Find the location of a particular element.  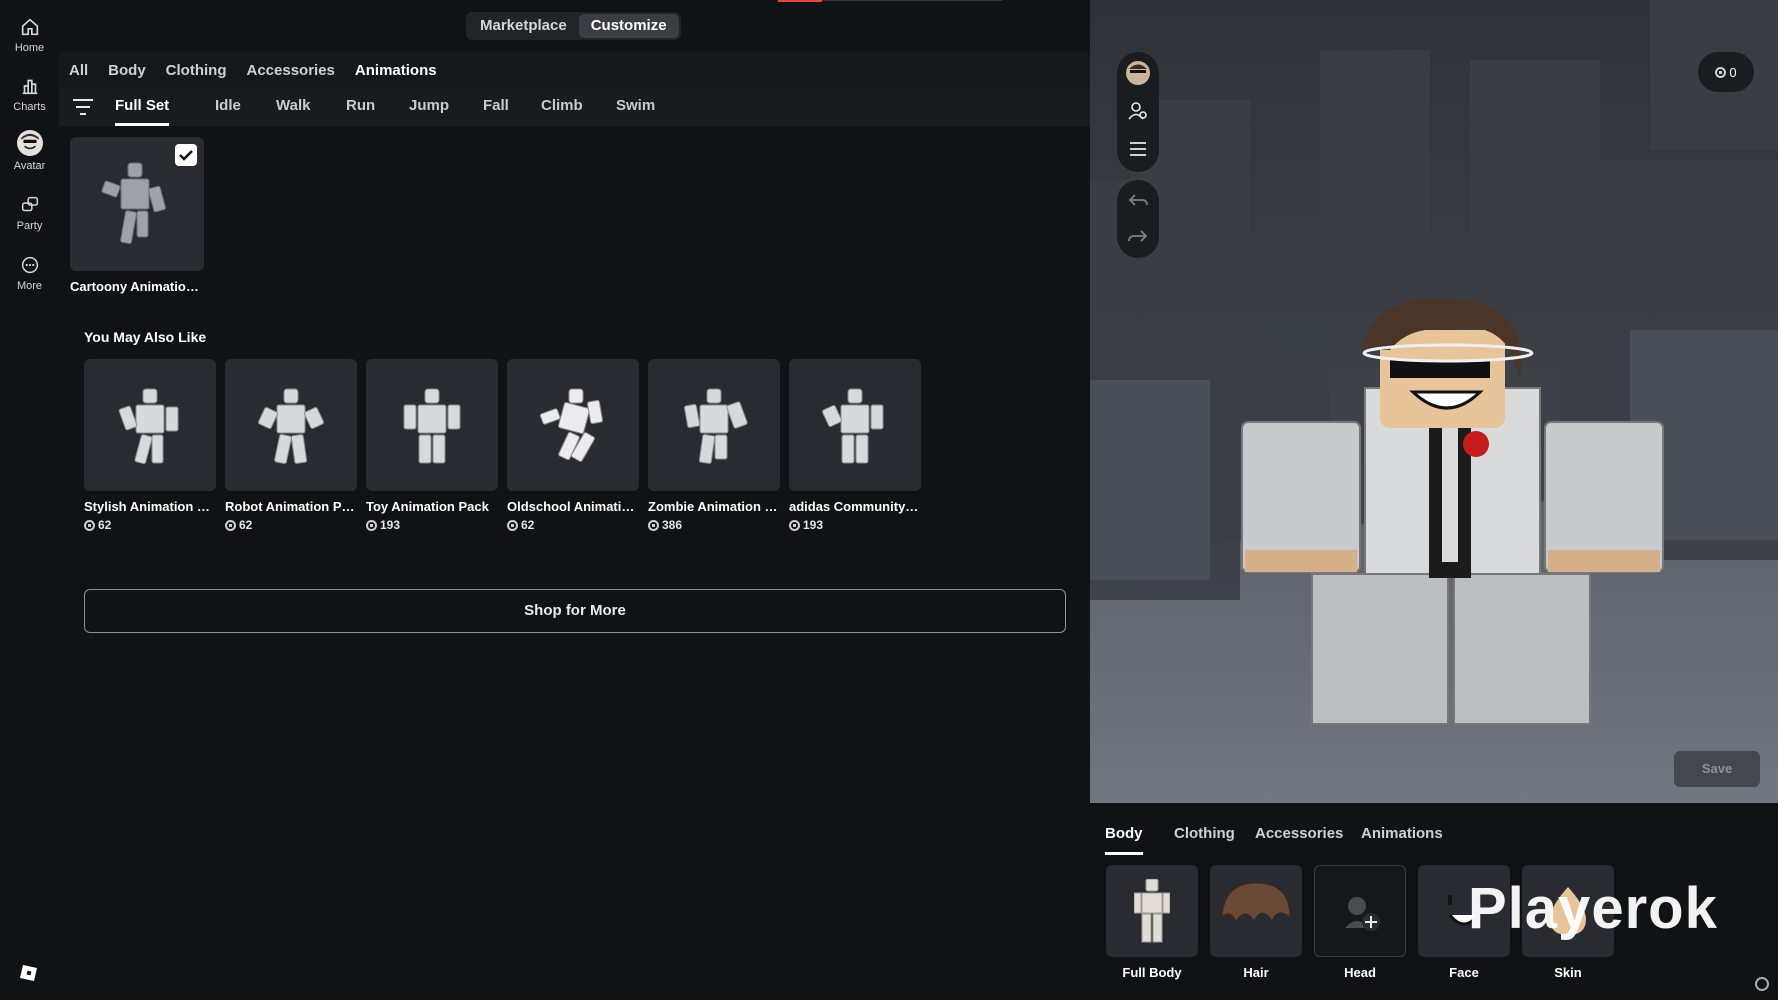

recommendations-title: You May Also Like is located at coordinates (145, 337).